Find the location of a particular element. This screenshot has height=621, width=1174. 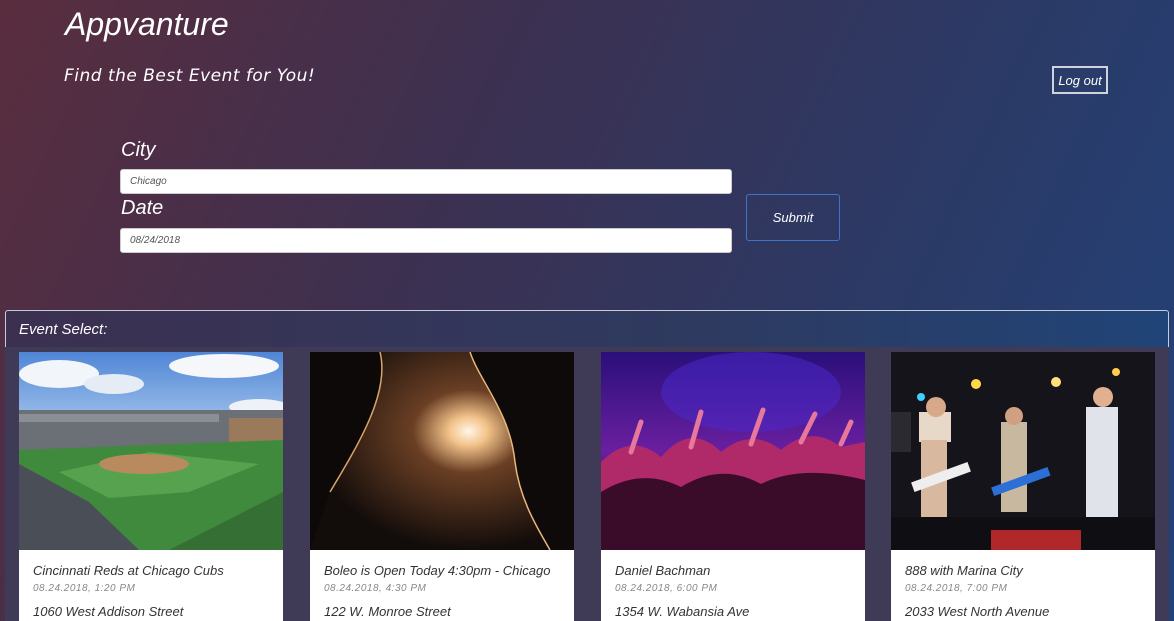

event-select-label: Event Select: is located at coordinates (63, 329).